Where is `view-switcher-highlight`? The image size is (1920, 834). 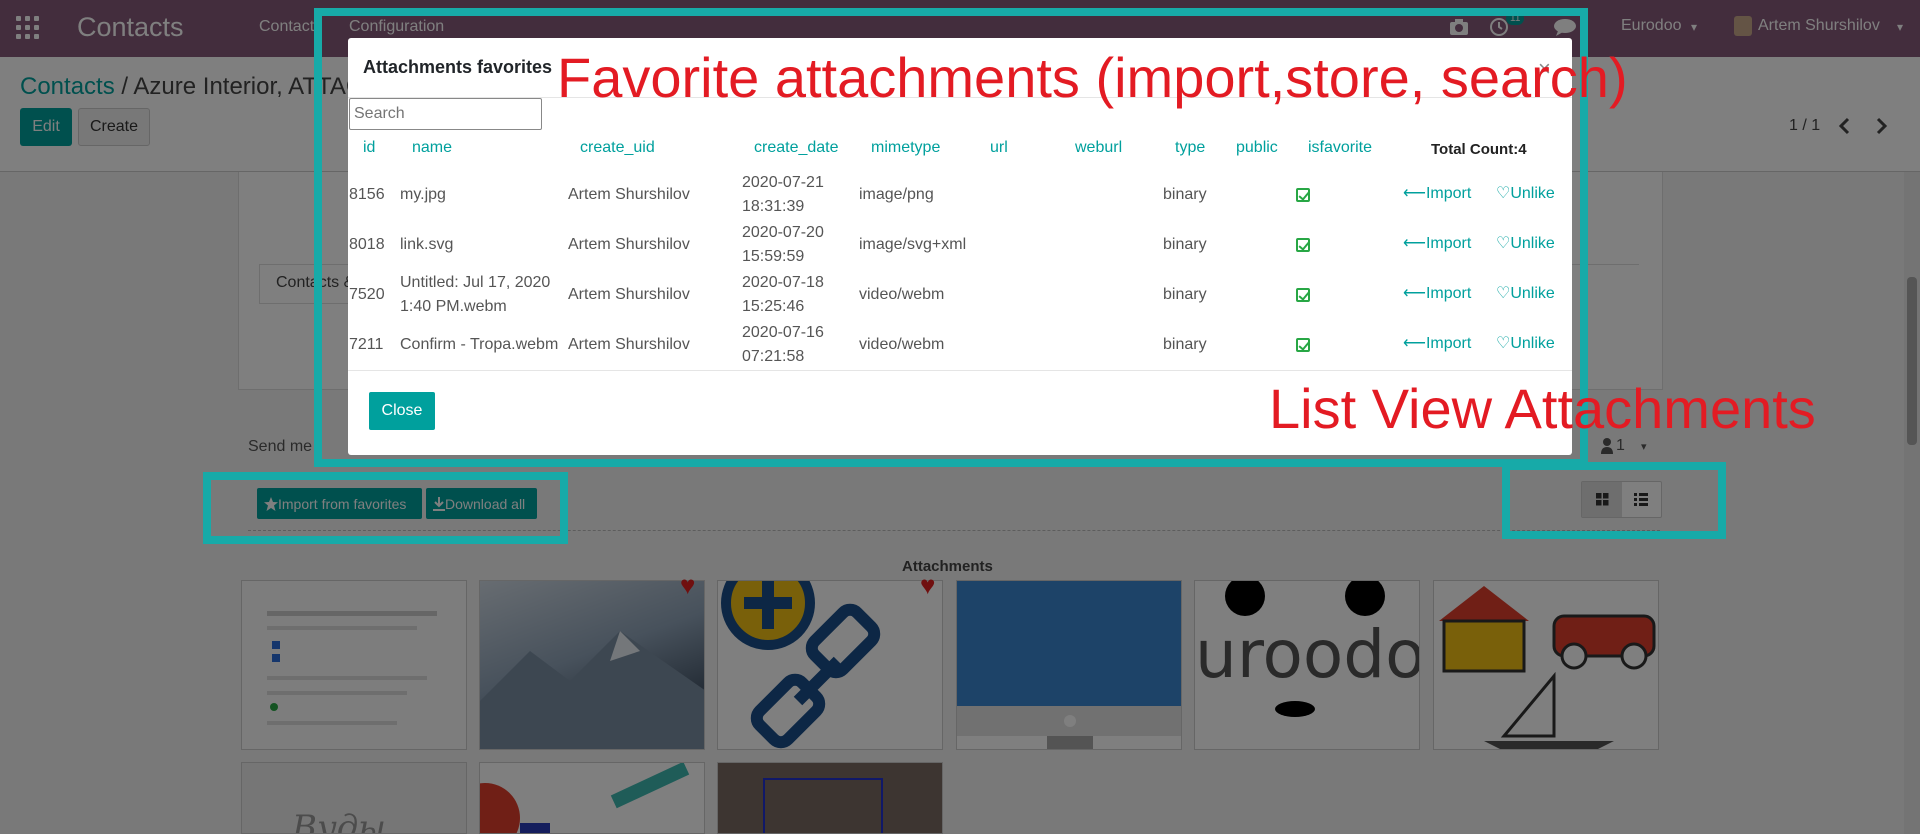
view-switcher-highlight is located at coordinates (1614, 500).